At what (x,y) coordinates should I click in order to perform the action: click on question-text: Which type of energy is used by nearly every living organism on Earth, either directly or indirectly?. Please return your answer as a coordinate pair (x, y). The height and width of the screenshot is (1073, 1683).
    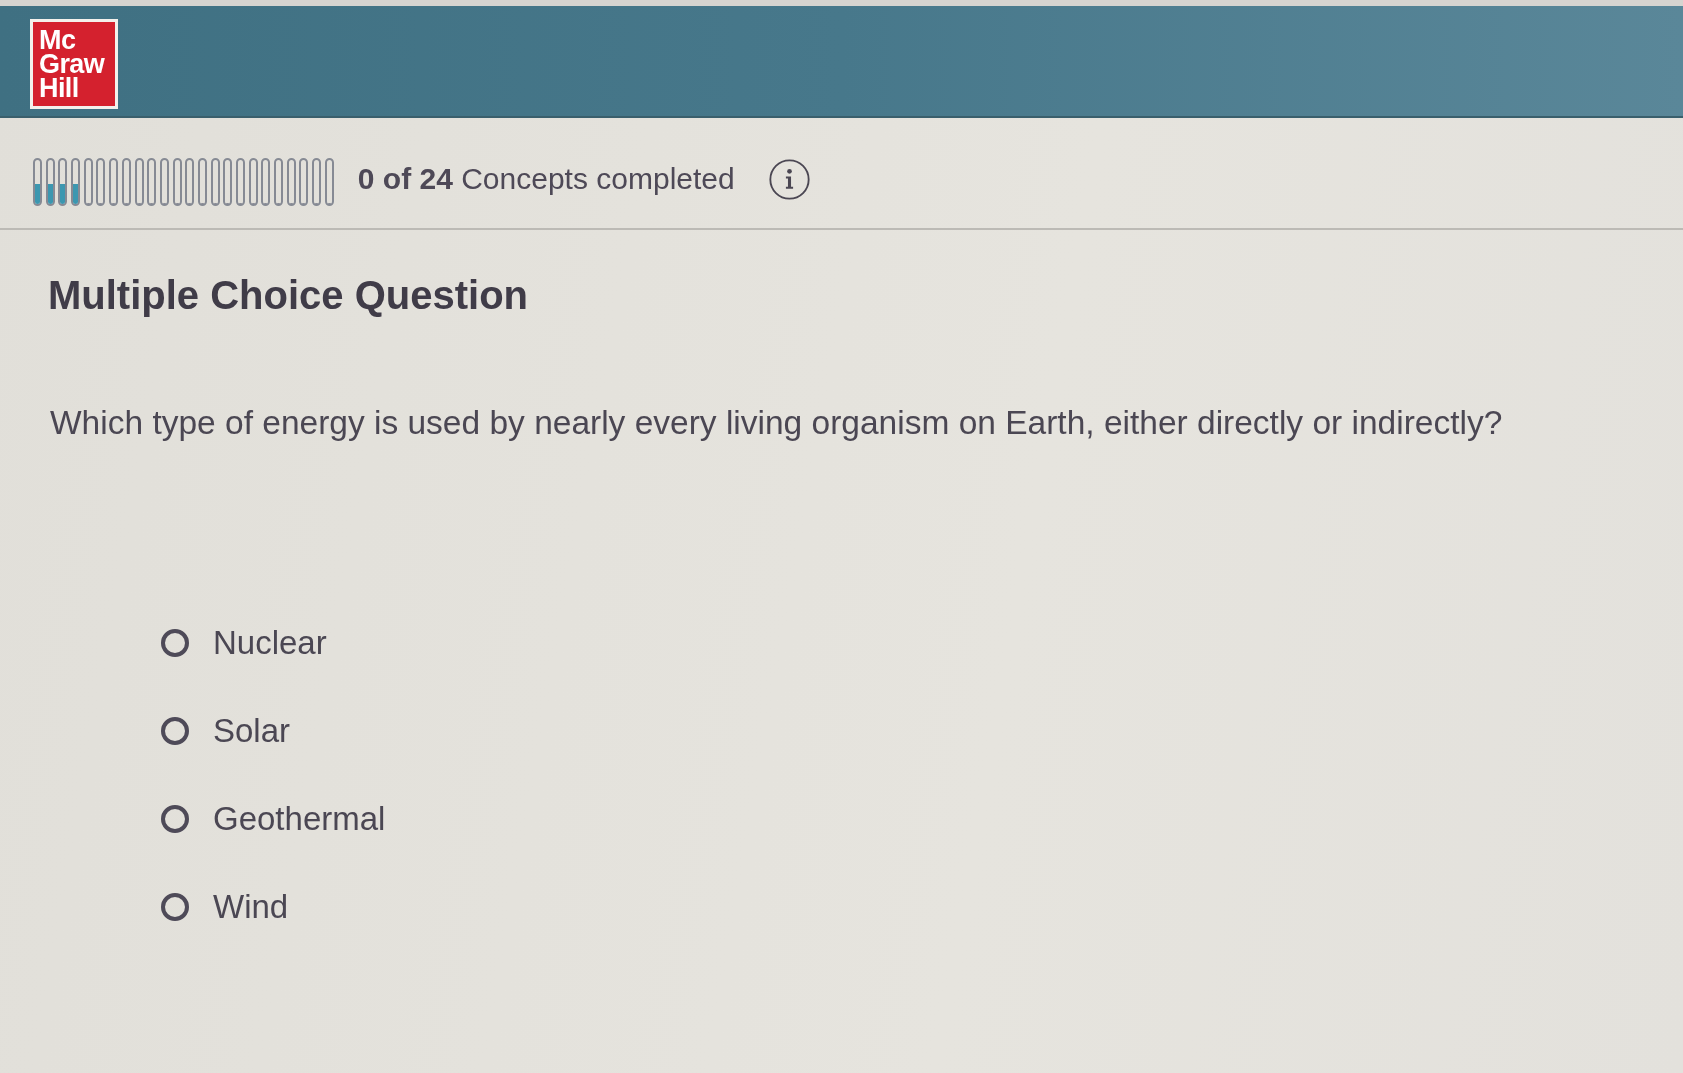
    Looking at the image, I should click on (776, 423).